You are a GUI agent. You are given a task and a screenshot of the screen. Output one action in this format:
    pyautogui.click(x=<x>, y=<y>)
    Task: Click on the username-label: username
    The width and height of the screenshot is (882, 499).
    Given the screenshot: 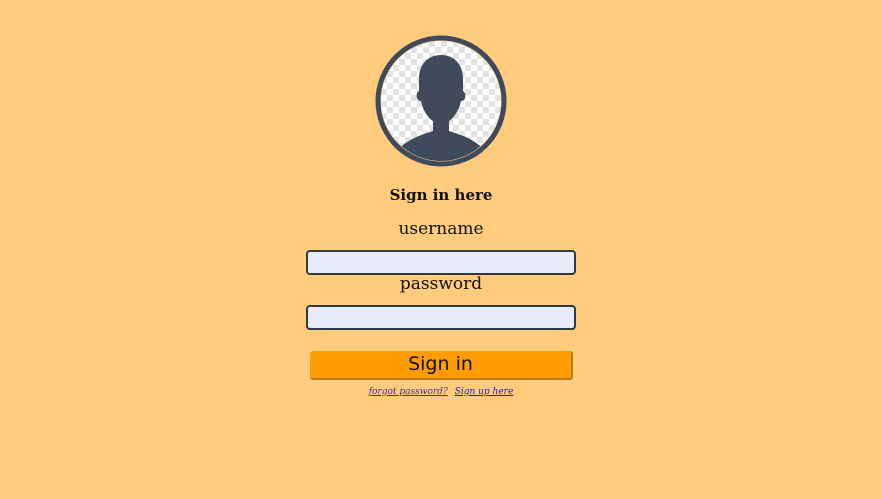 What is the action you would take?
    pyautogui.click(x=441, y=229)
    